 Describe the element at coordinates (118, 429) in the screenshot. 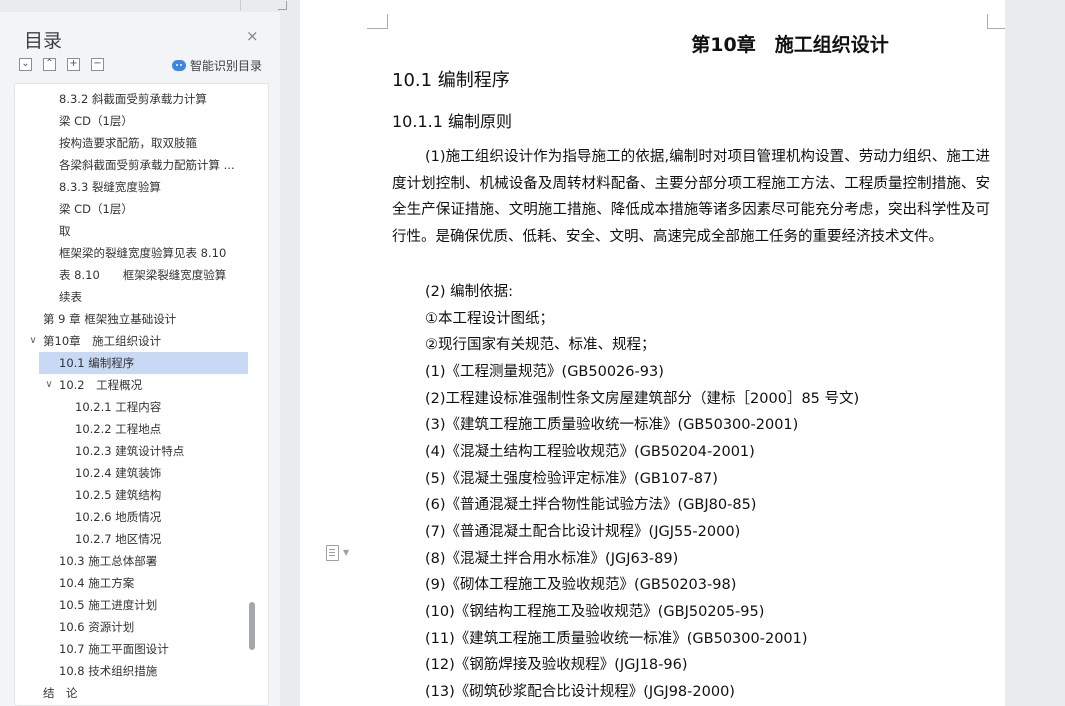

I see `toc-item: 10.2.2 工程地点` at that location.